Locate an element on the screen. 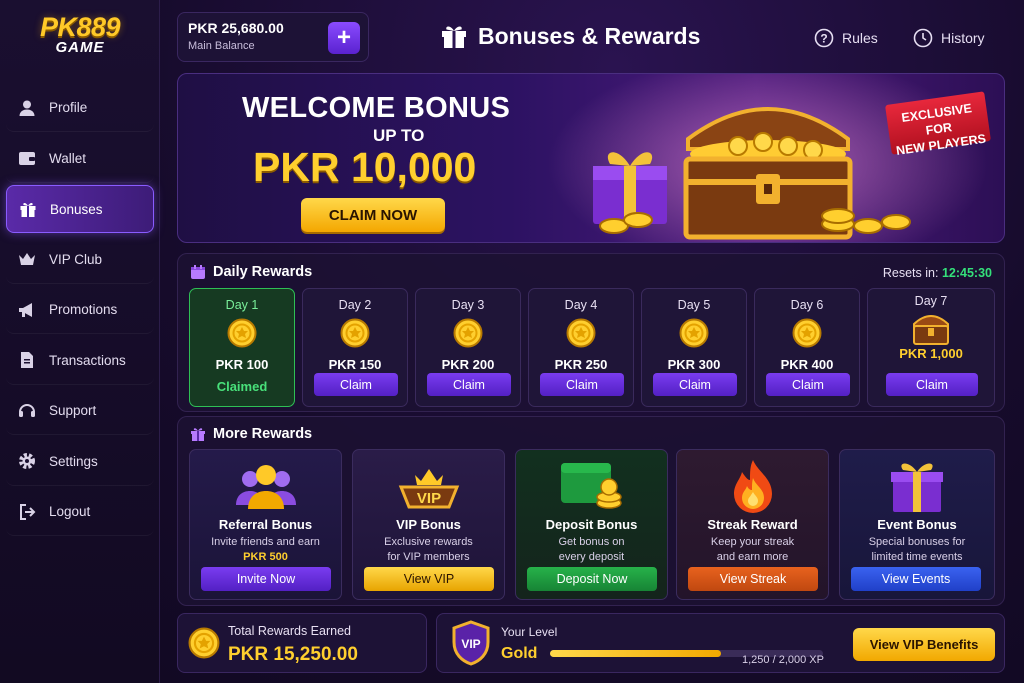  reward-title: Event Bonus is located at coordinates (917, 524).